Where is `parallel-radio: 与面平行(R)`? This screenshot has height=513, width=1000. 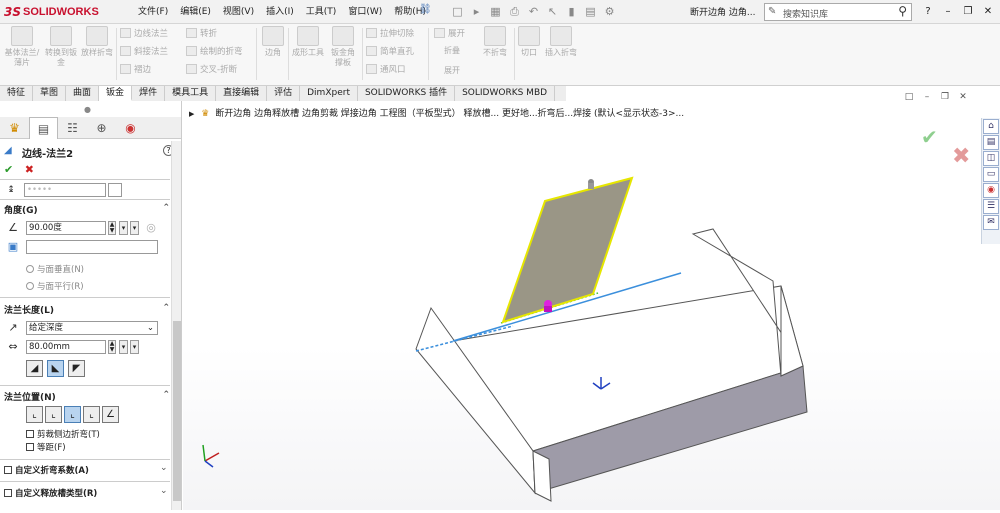
parallel-radio: 与面平行(R) is located at coordinates (55, 286).